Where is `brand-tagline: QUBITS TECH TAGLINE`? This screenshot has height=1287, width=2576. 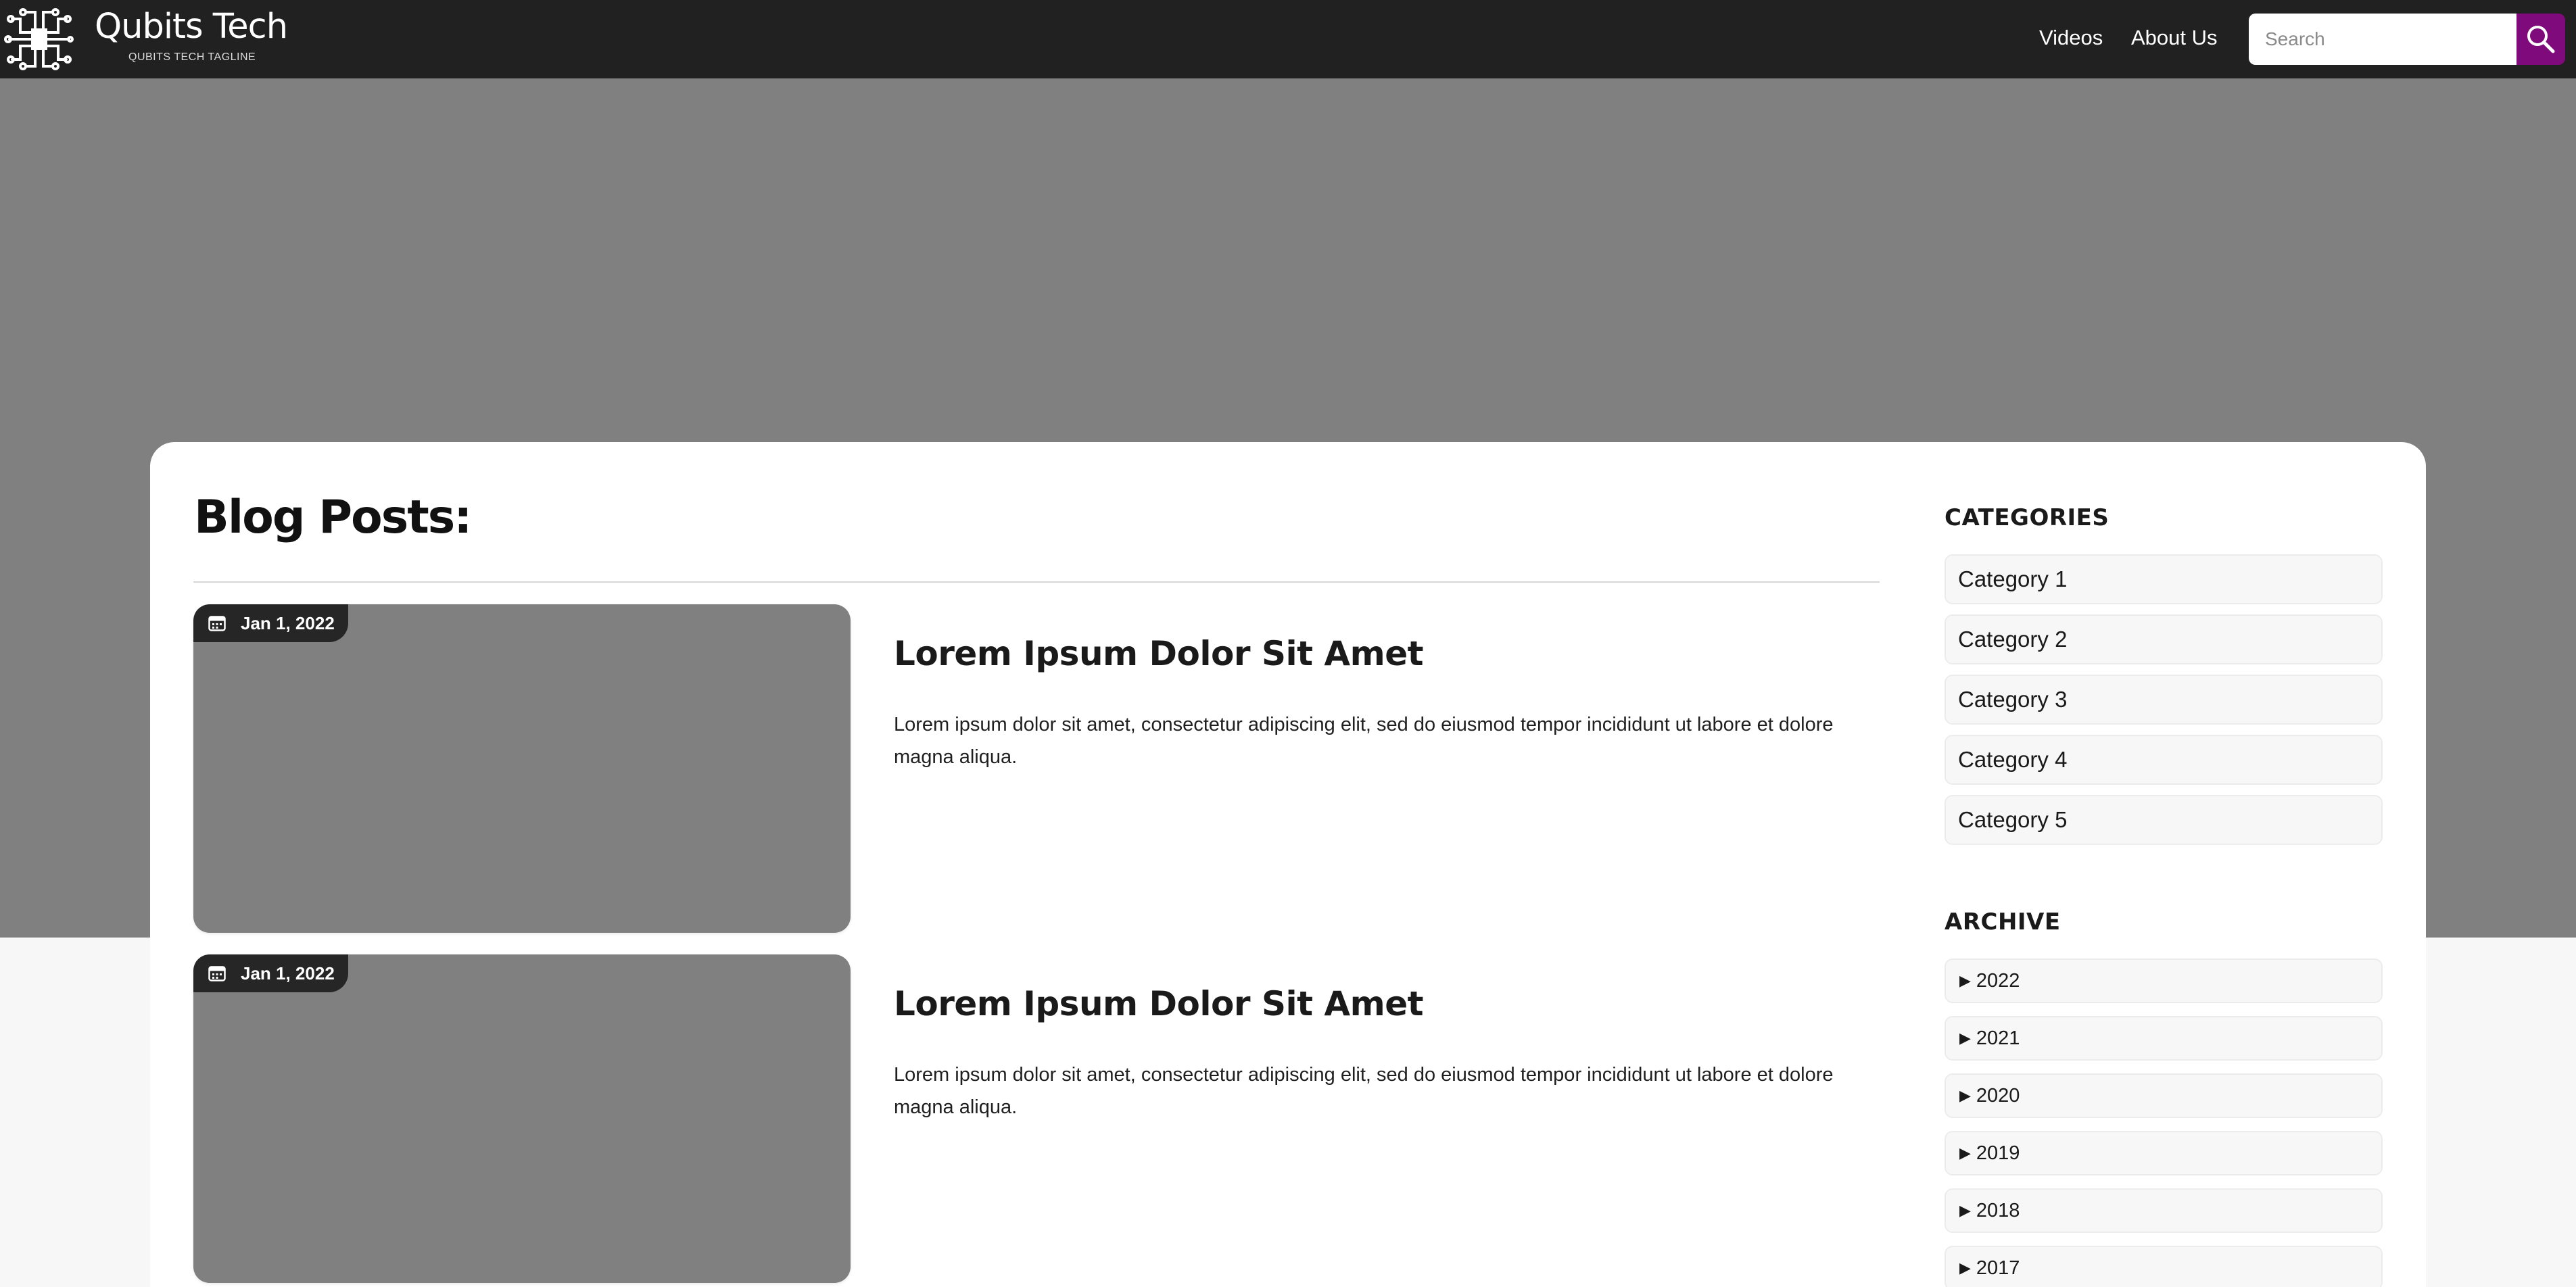
brand-tagline: QUBITS TECH TAGLINE is located at coordinates (192, 57).